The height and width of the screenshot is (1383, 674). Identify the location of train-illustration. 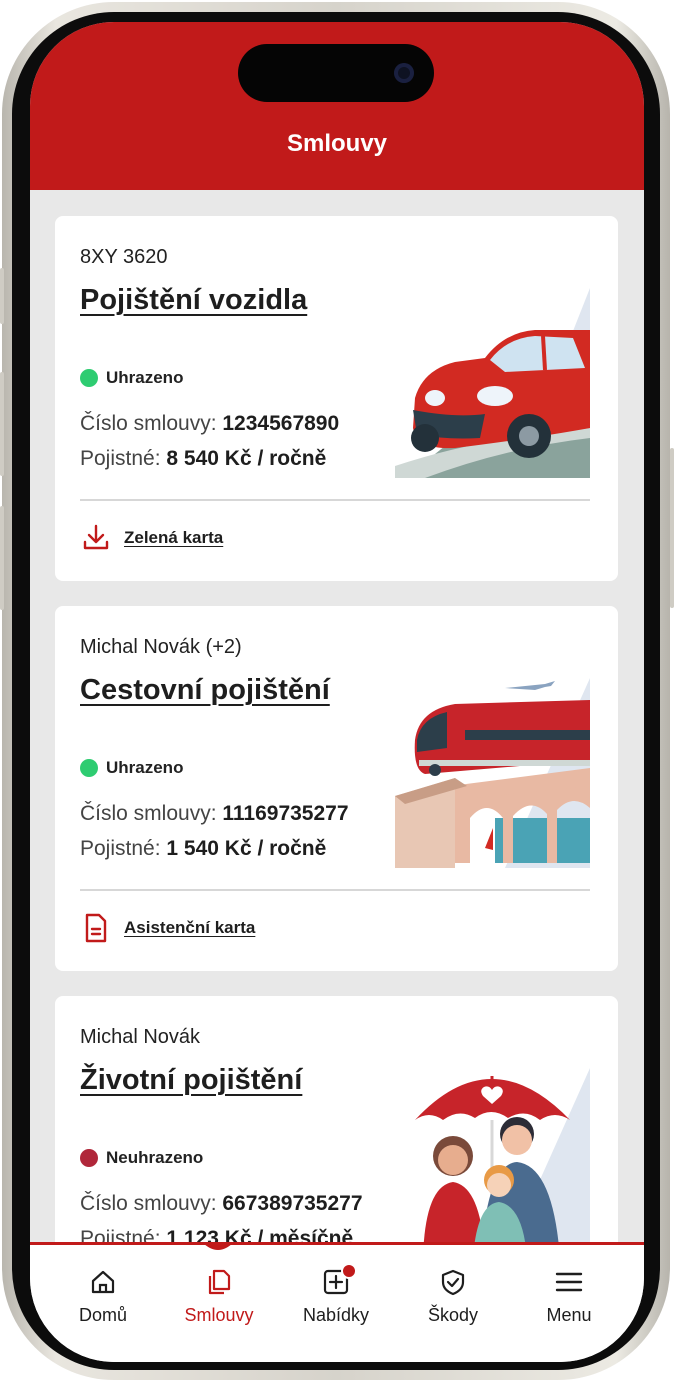
(492, 773).